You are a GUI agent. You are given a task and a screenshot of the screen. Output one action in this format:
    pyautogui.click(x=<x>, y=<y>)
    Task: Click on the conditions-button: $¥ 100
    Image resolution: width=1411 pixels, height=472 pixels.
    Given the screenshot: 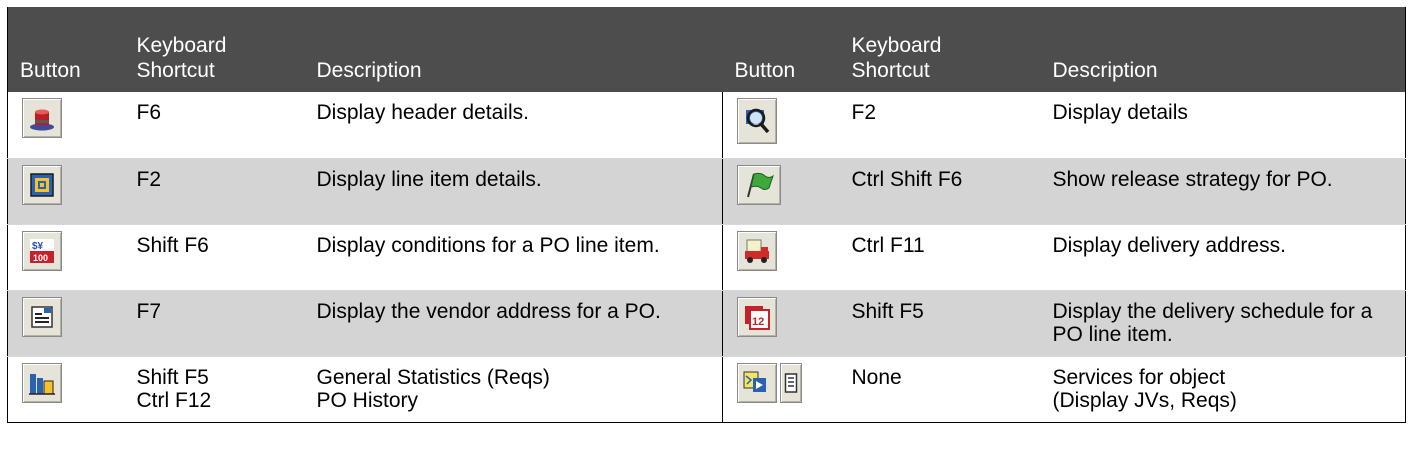 What is the action you would take?
    pyautogui.click(x=42, y=250)
    